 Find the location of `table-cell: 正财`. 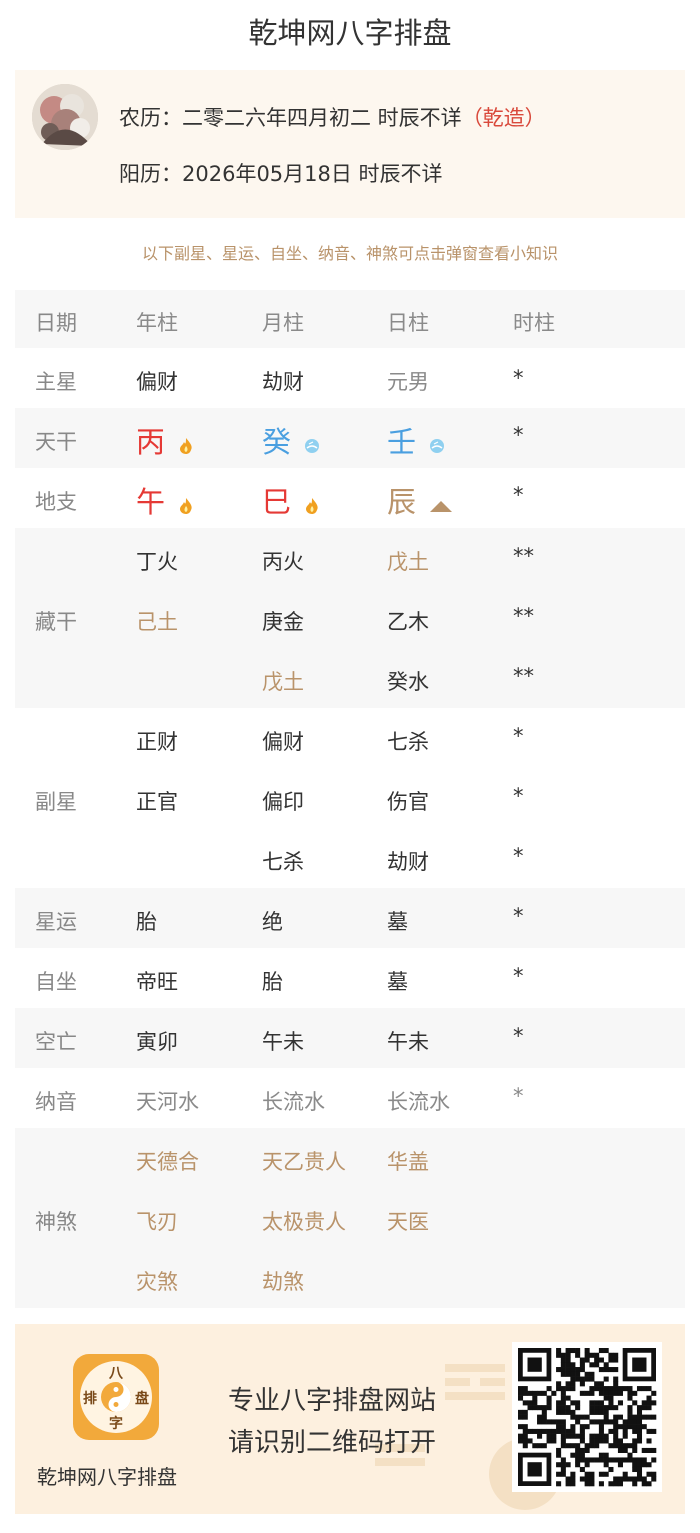

table-cell: 正财 is located at coordinates (157, 741).